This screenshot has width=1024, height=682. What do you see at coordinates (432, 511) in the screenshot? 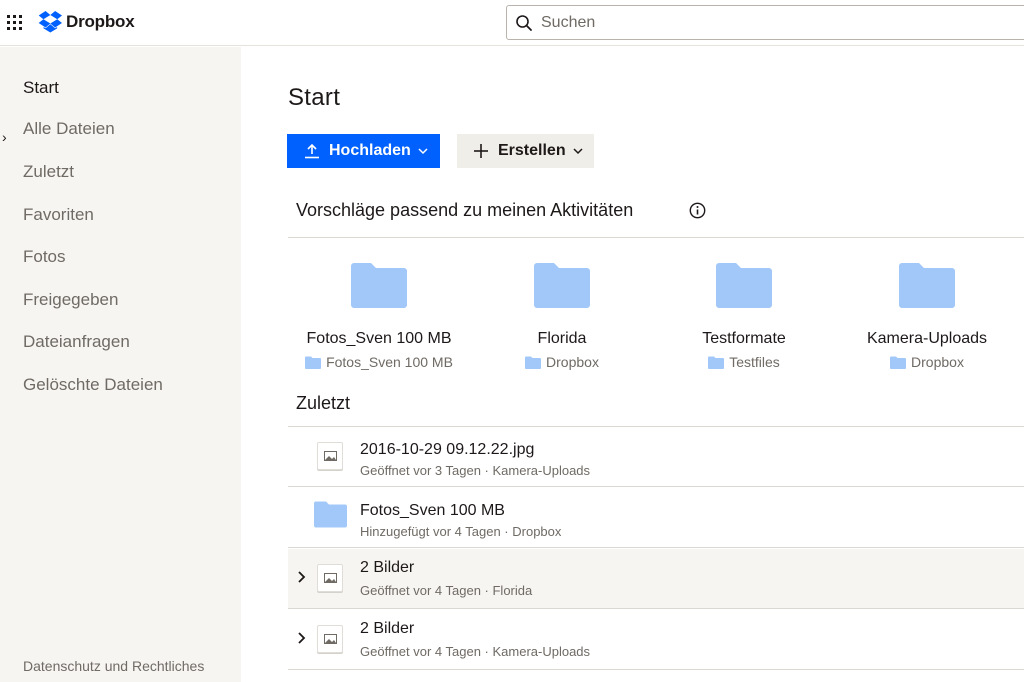
I see `file-name: Fotos_Sven 100 MB` at bounding box center [432, 511].